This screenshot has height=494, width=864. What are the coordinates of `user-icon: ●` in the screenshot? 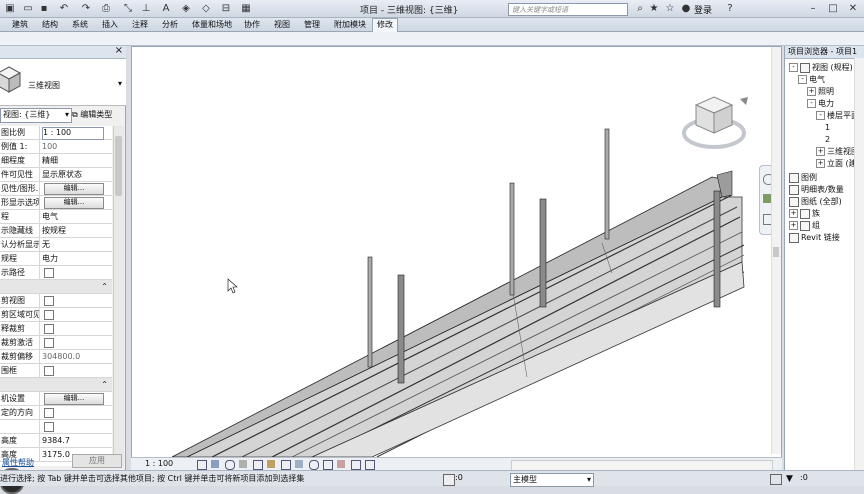 It's located at (686, 9).